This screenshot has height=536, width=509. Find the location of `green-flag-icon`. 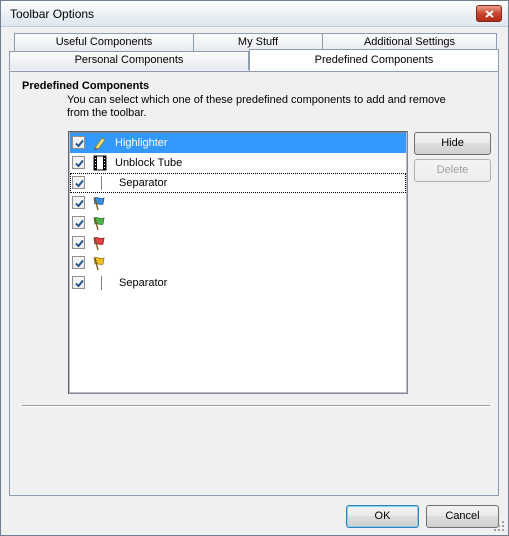

green-flag-icon is located at coordinates (100, 223).